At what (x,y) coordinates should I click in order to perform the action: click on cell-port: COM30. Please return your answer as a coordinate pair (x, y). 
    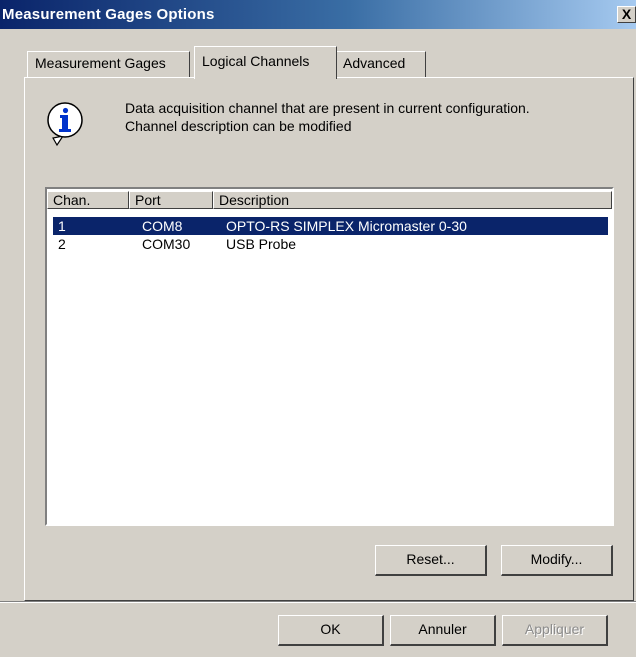
    Looking at the image, I should click on (166, 244).